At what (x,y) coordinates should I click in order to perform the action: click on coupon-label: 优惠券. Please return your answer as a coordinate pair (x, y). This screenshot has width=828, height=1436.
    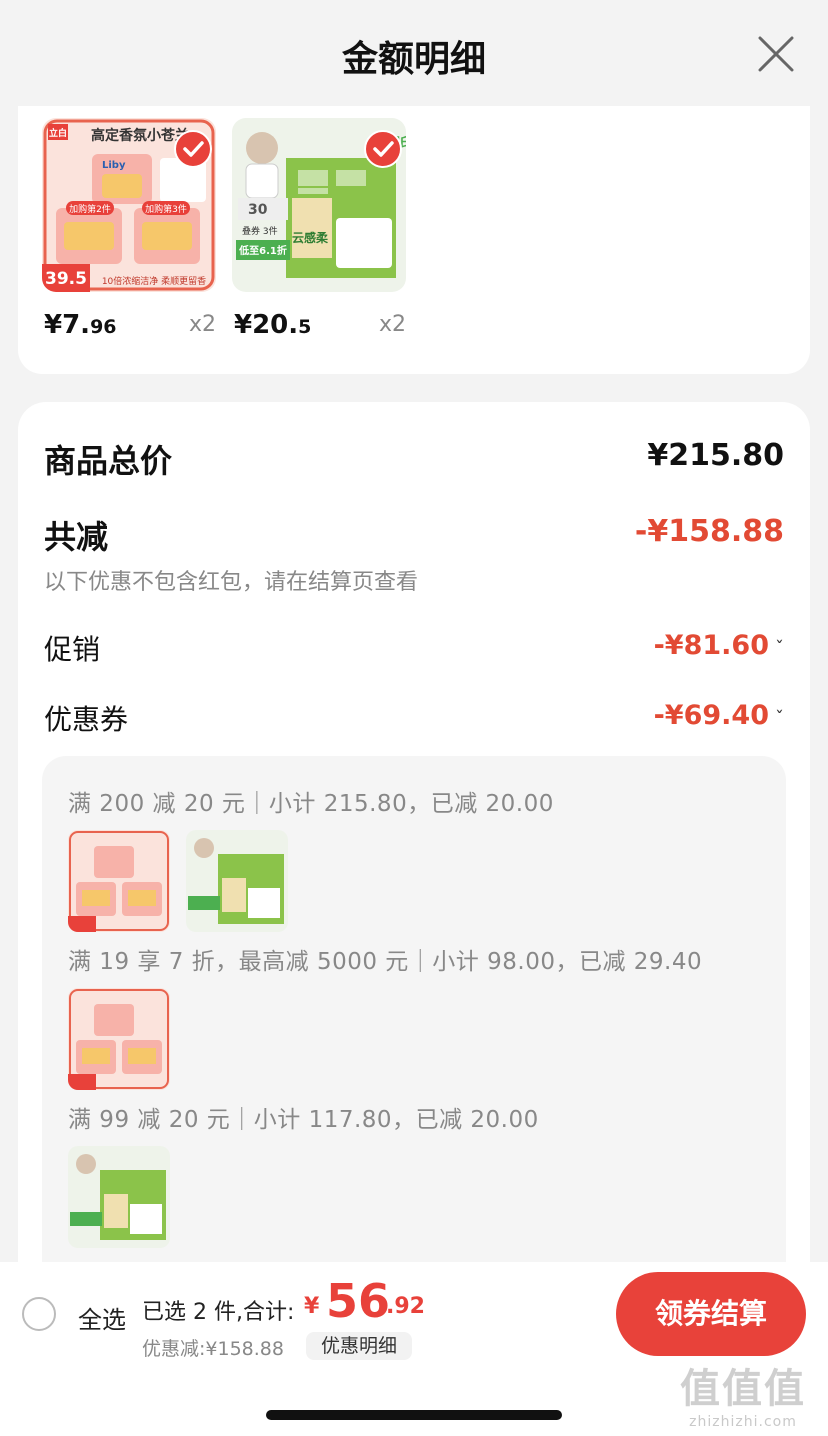
    Looking at the image, I should click on (86, 719).